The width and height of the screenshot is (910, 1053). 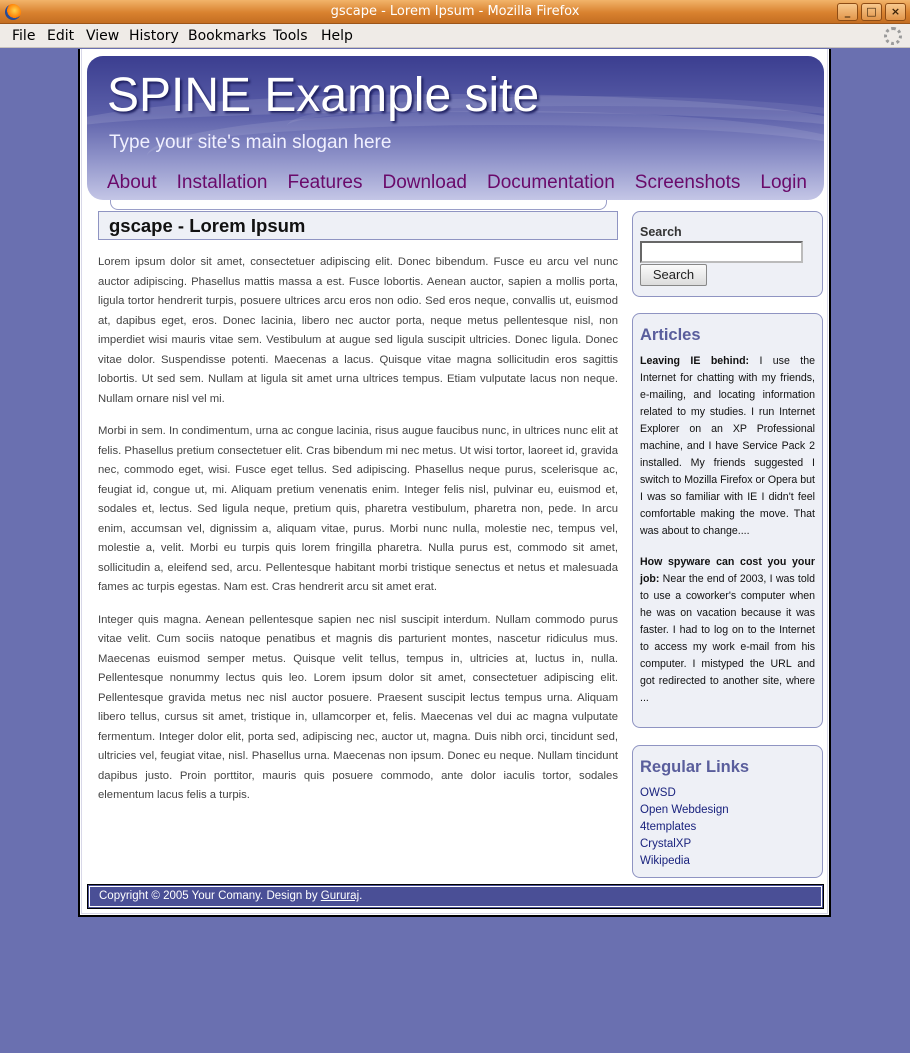 What do you see at coordinates (694, 361) in the screenshot?
I see `article-title: Leaving IE behind:` at bounding box center [694, 361].